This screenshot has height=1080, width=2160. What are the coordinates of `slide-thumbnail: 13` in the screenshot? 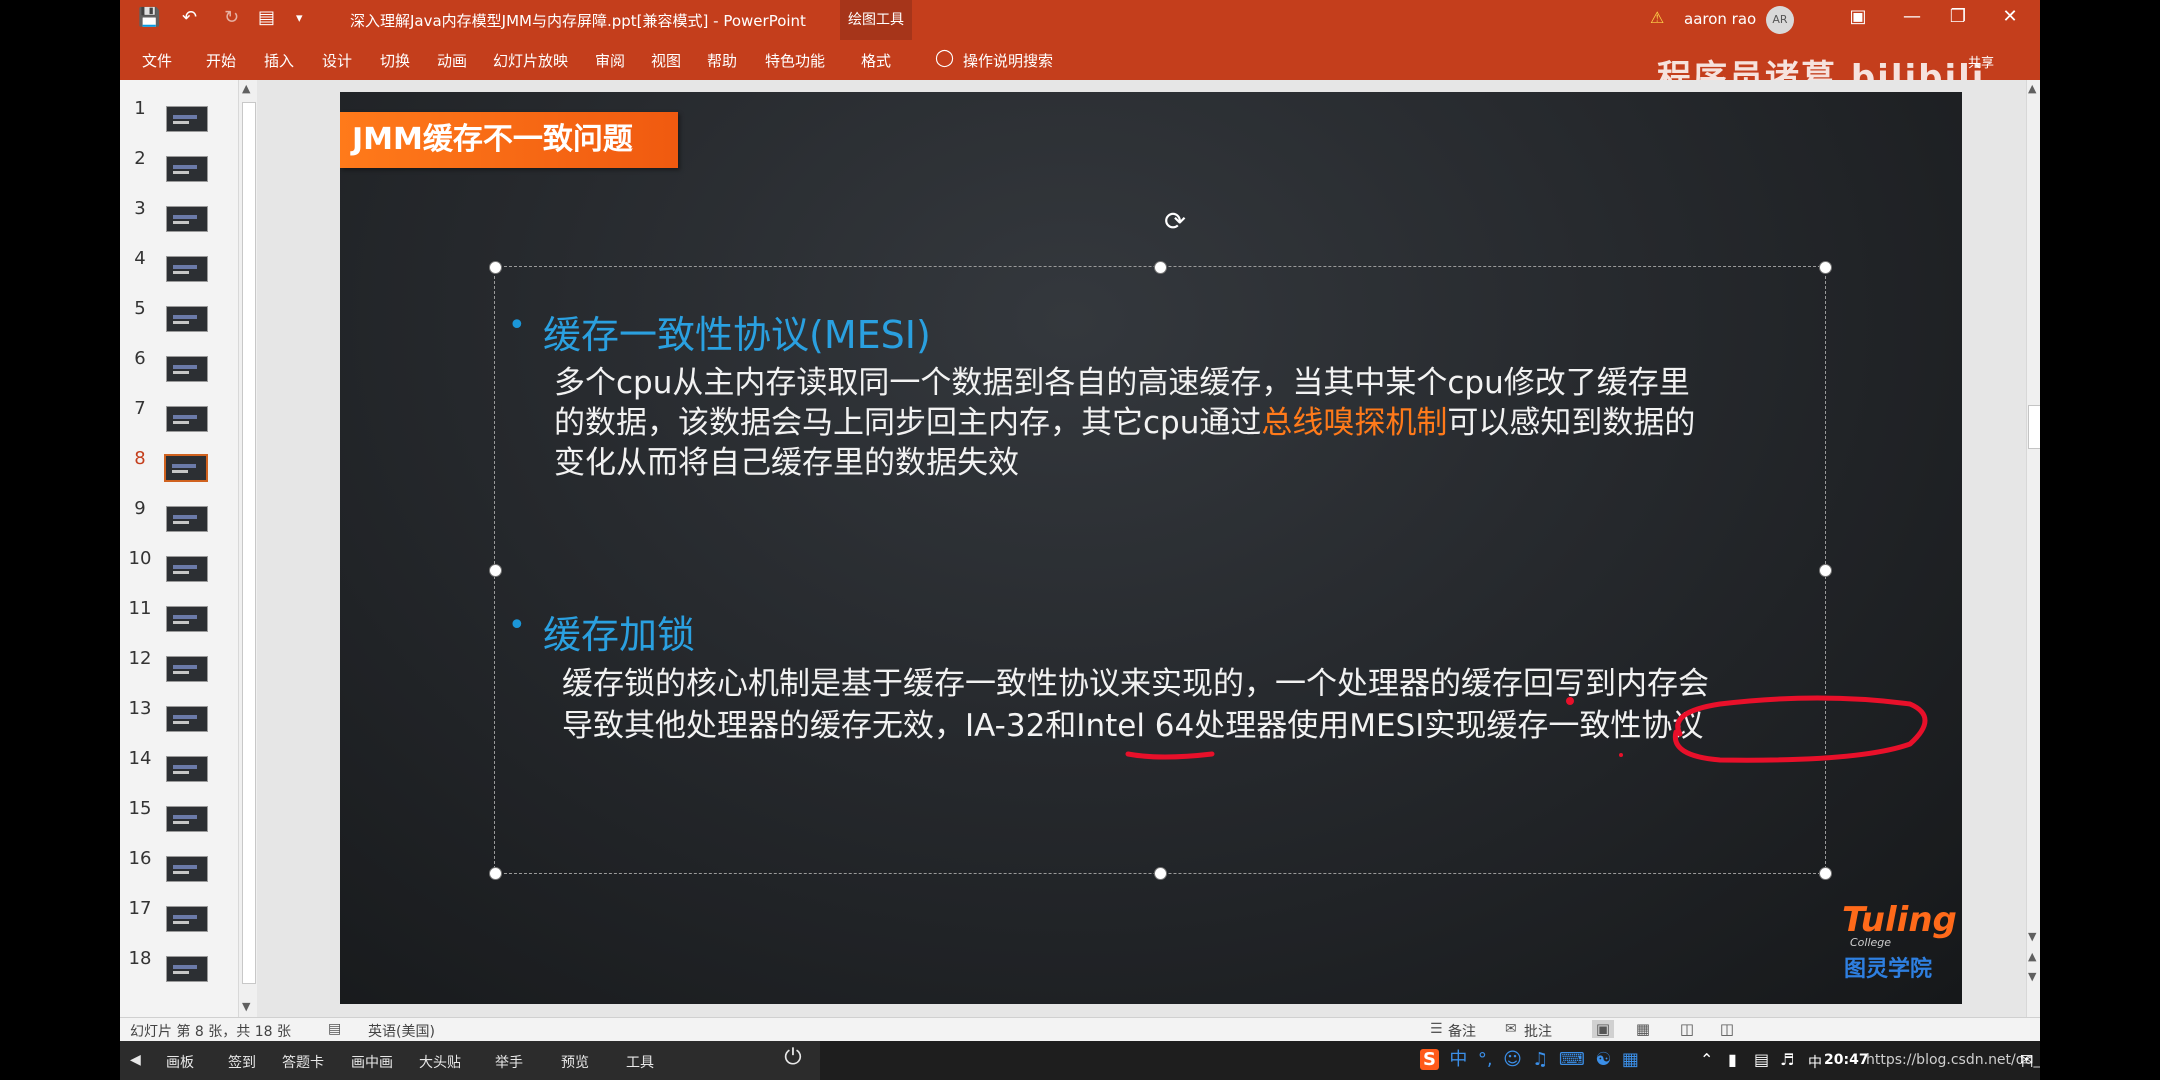 It's located at (176, 723).